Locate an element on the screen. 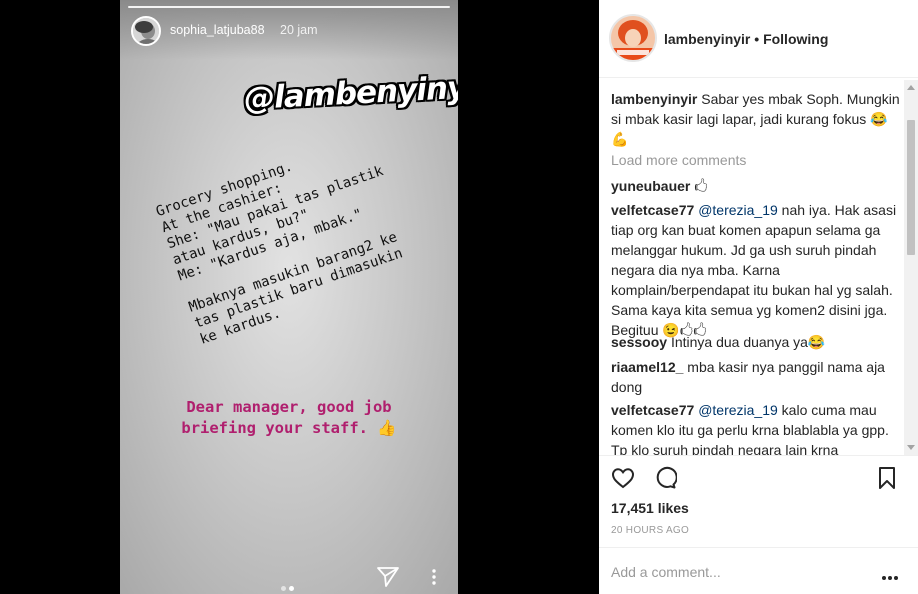  heart-icon is located at coordinates (623, 478).